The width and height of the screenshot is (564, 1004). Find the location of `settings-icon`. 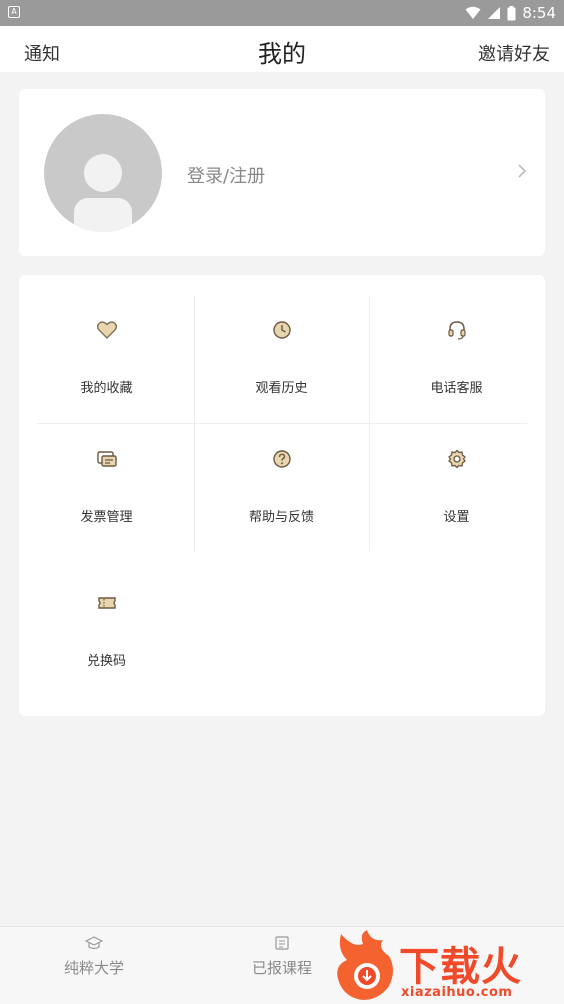

settings-icon is located at coordinates (456, 459).